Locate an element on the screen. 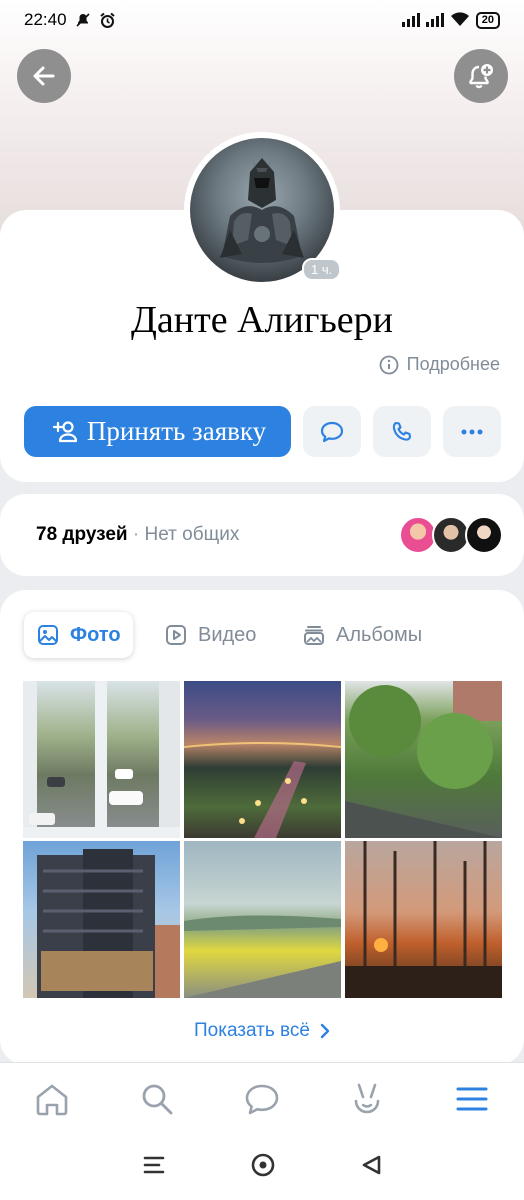  photo-tree-lined-street is located at coordinates (423, 759).